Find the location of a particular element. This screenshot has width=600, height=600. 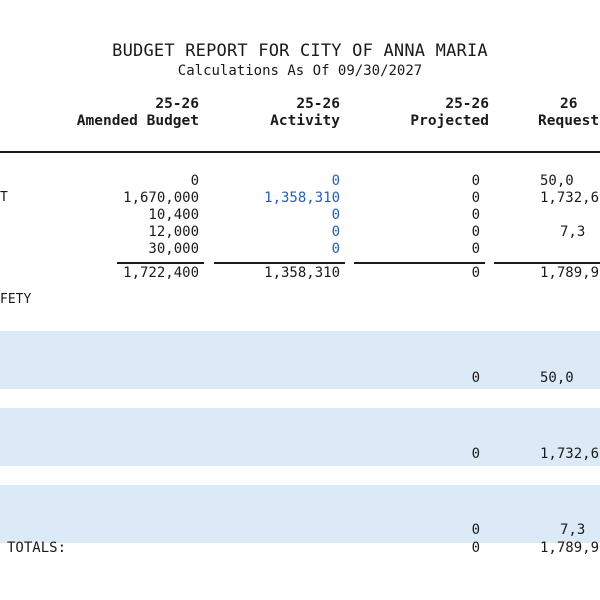

column-header-projected: 25-26 Projected is located at coordinates (449, 113).